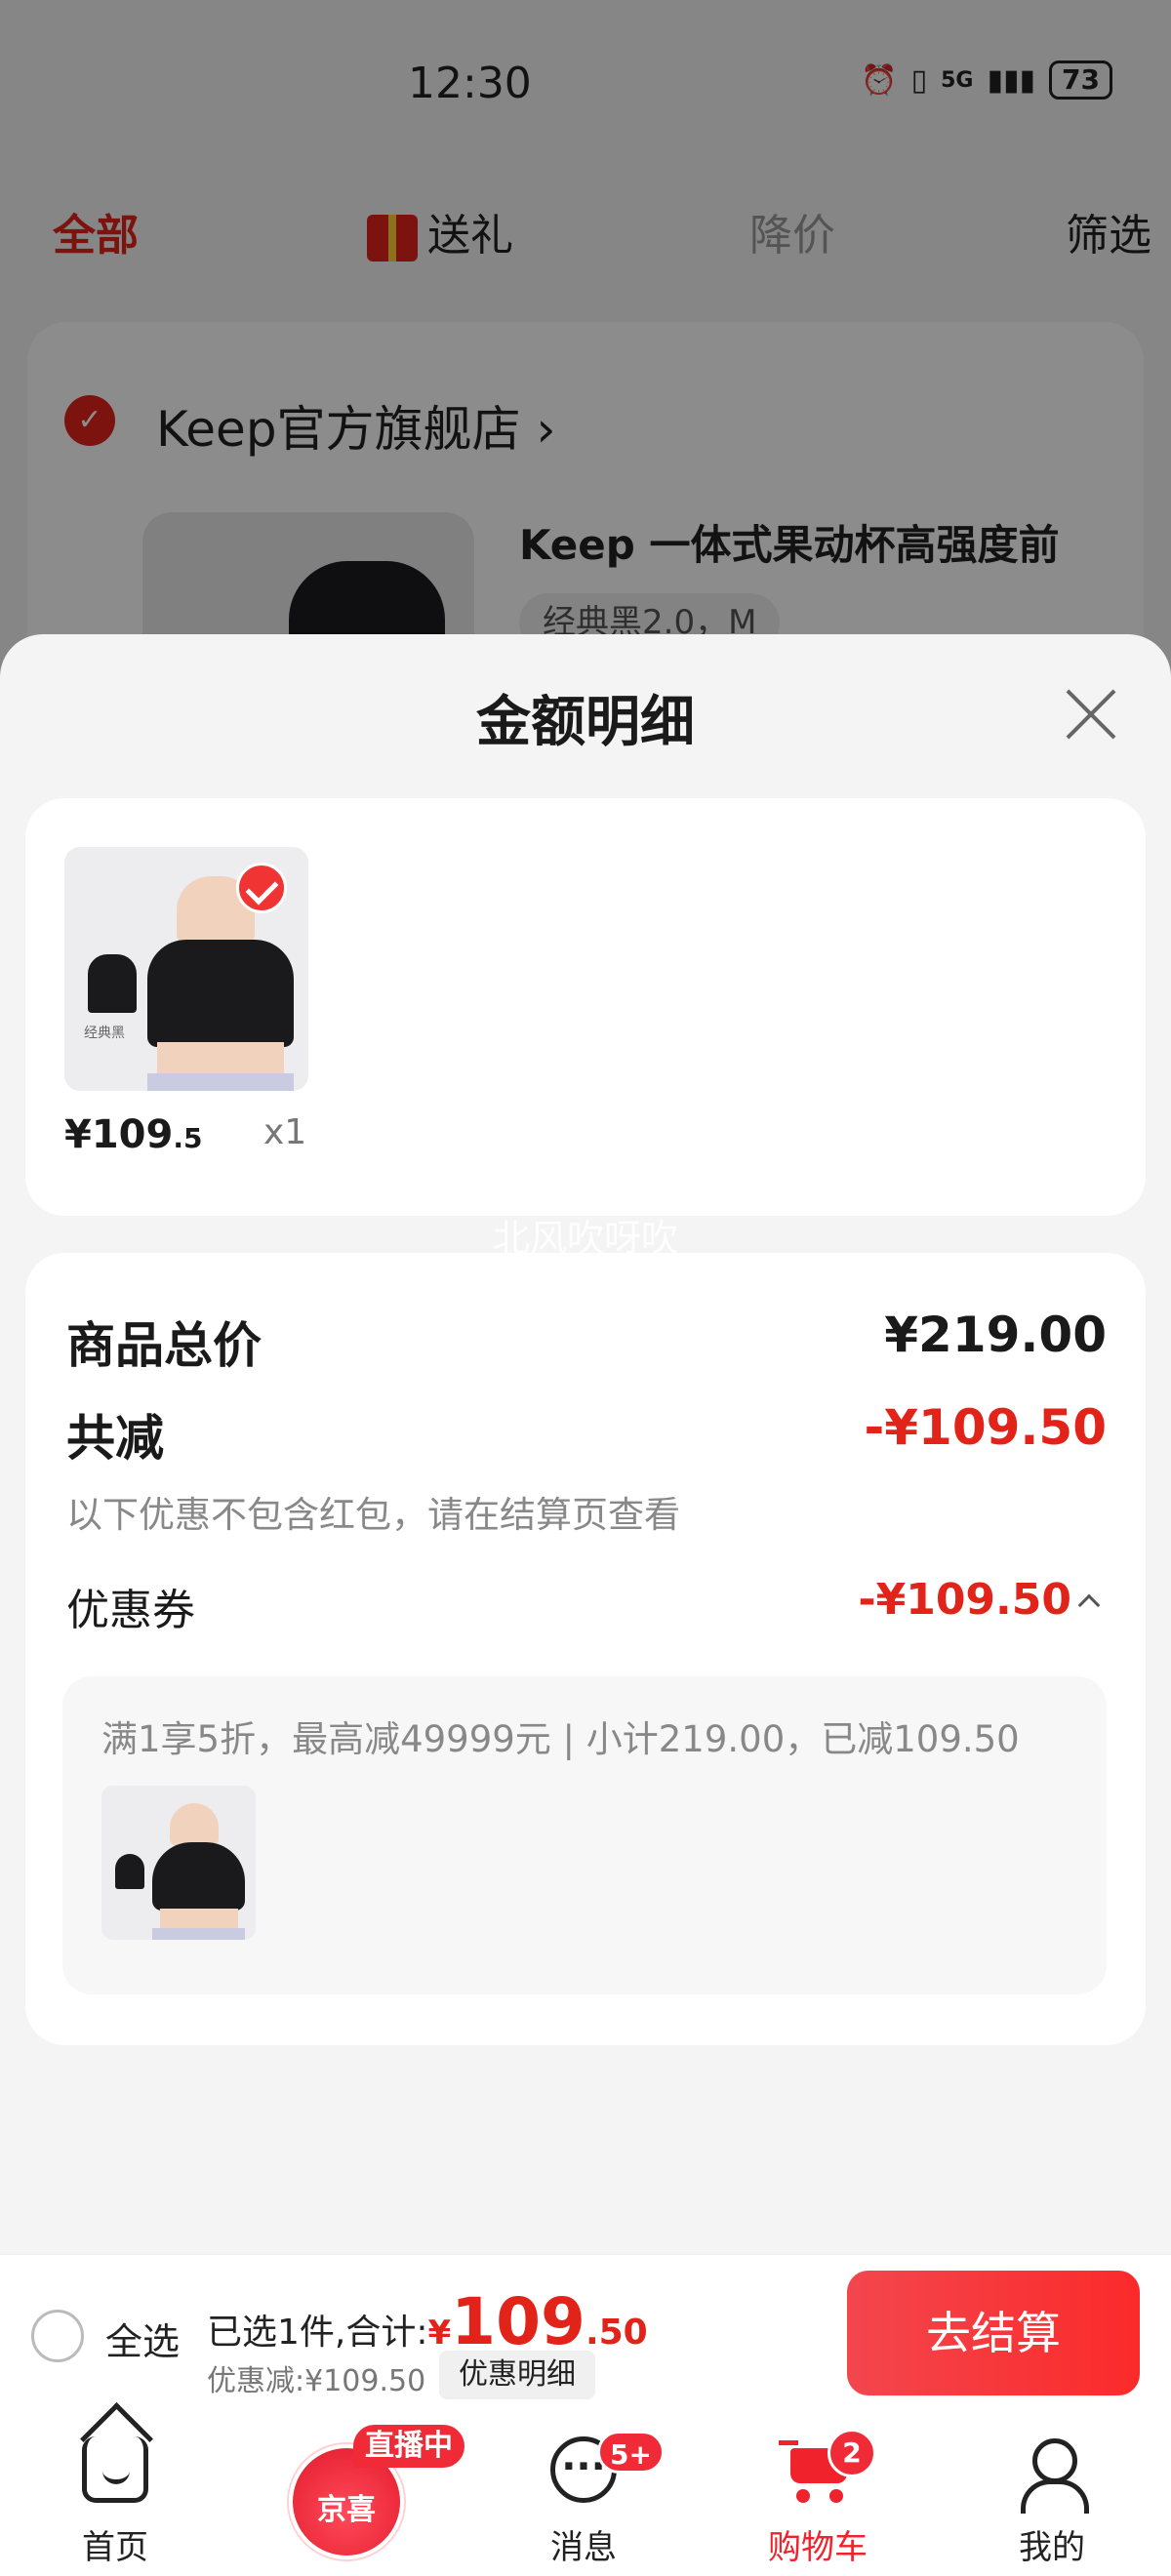 The image size is (1171, 2576). Describe the element at coordinates (993, 2333) in the screenshot. I see `checkout-button: 去结算` at that location.